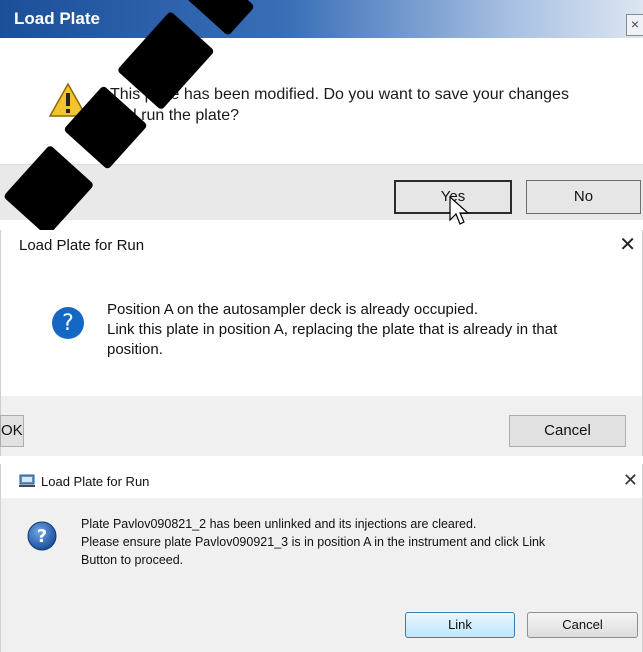  Describe the element at coordinates (12, 431) in the screenshot. I see `ok-button: OK` at that location.